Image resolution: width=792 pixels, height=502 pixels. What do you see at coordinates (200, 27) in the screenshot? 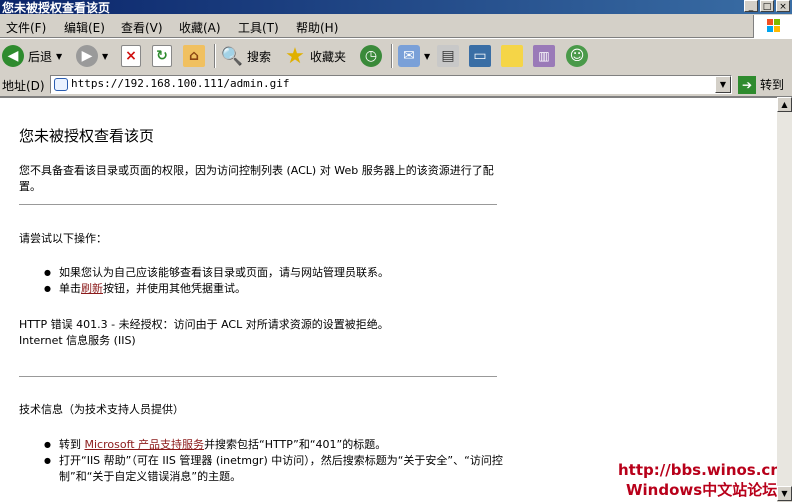
I see `menu-favorites: 收藏(A)` at bounding box center [200, 27].